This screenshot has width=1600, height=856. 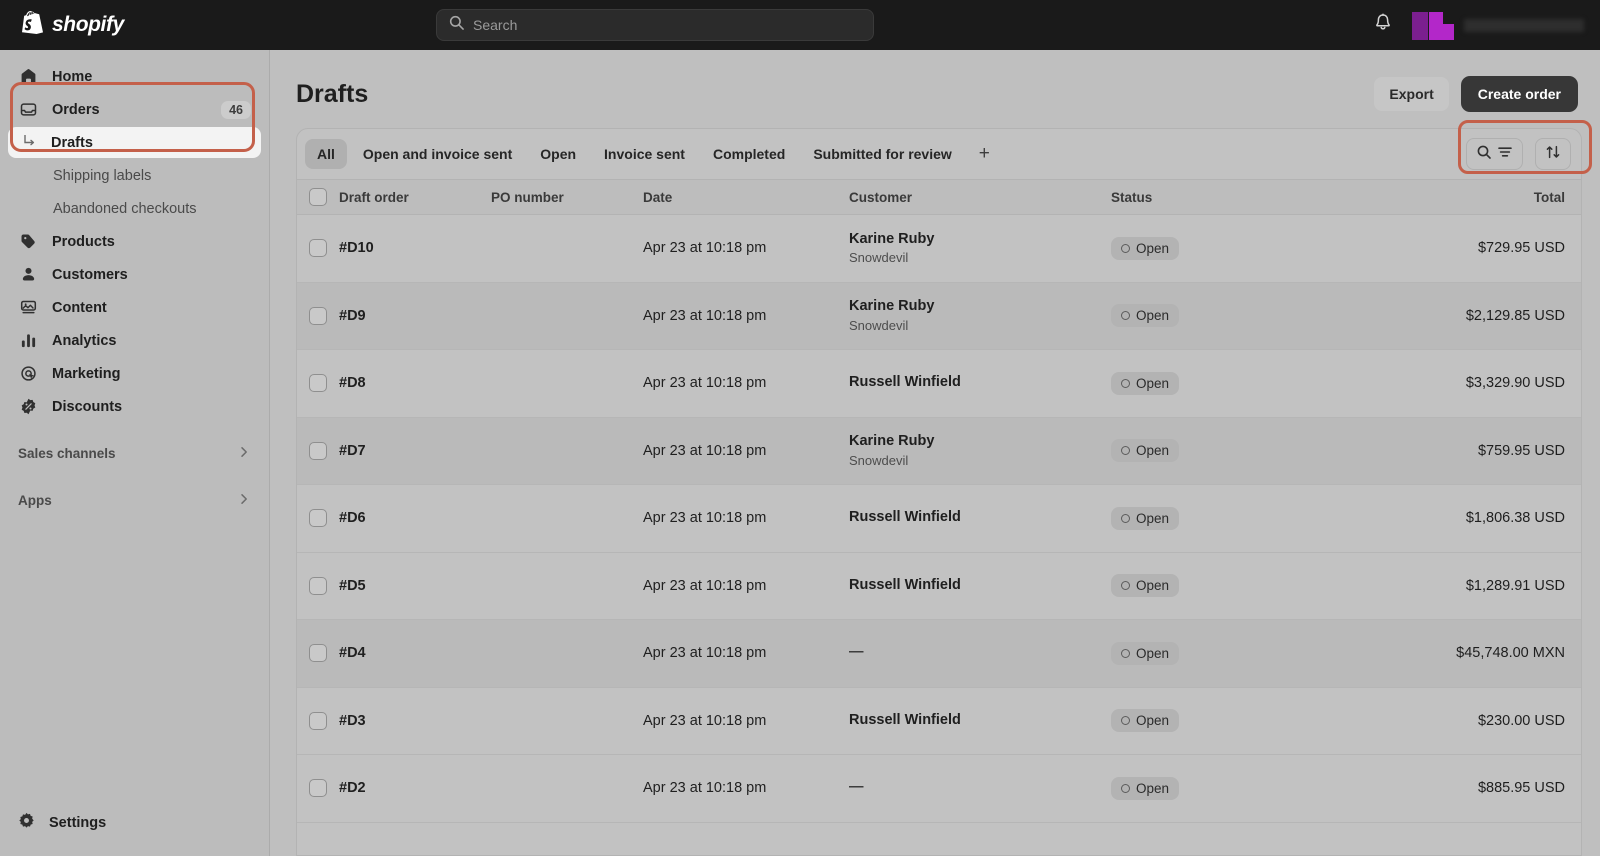 What do you see at coordinates (1553, 154) in the screenshot?
I see `sort-button` at bounding box center [1553, 154].